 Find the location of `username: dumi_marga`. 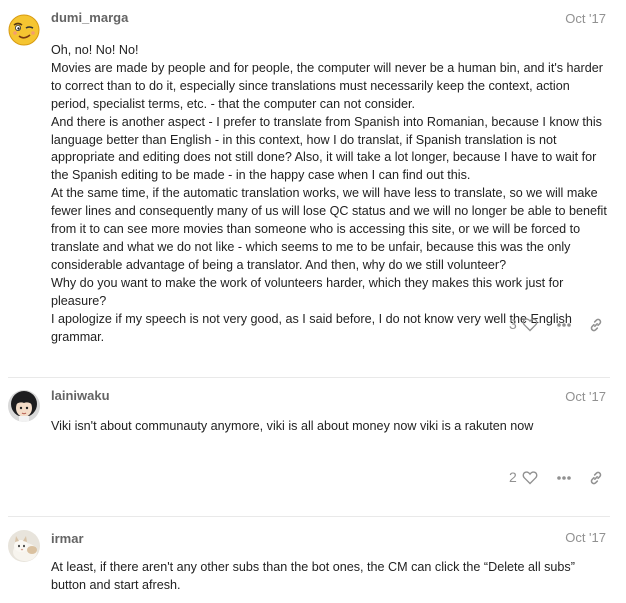

username: dumi_marga is located at coordinates (89, 17).